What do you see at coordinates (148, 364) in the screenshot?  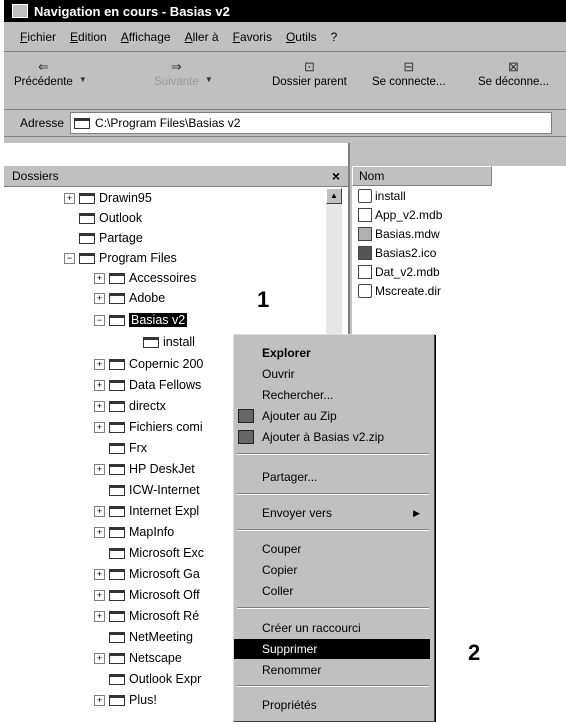 I see `tree-item: + Copernic 200` at bounding box center [148, 364].